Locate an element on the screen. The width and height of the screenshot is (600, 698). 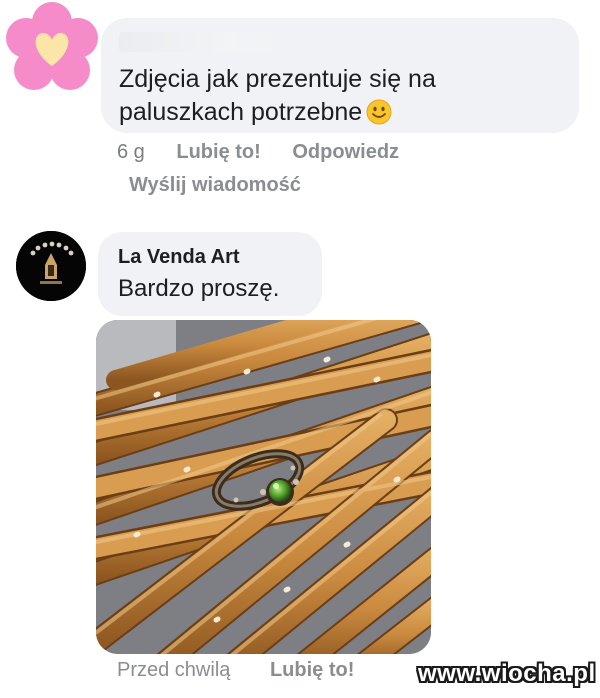
send-message-link: Wyślij wiadomość is located at coordinates (215, 185).